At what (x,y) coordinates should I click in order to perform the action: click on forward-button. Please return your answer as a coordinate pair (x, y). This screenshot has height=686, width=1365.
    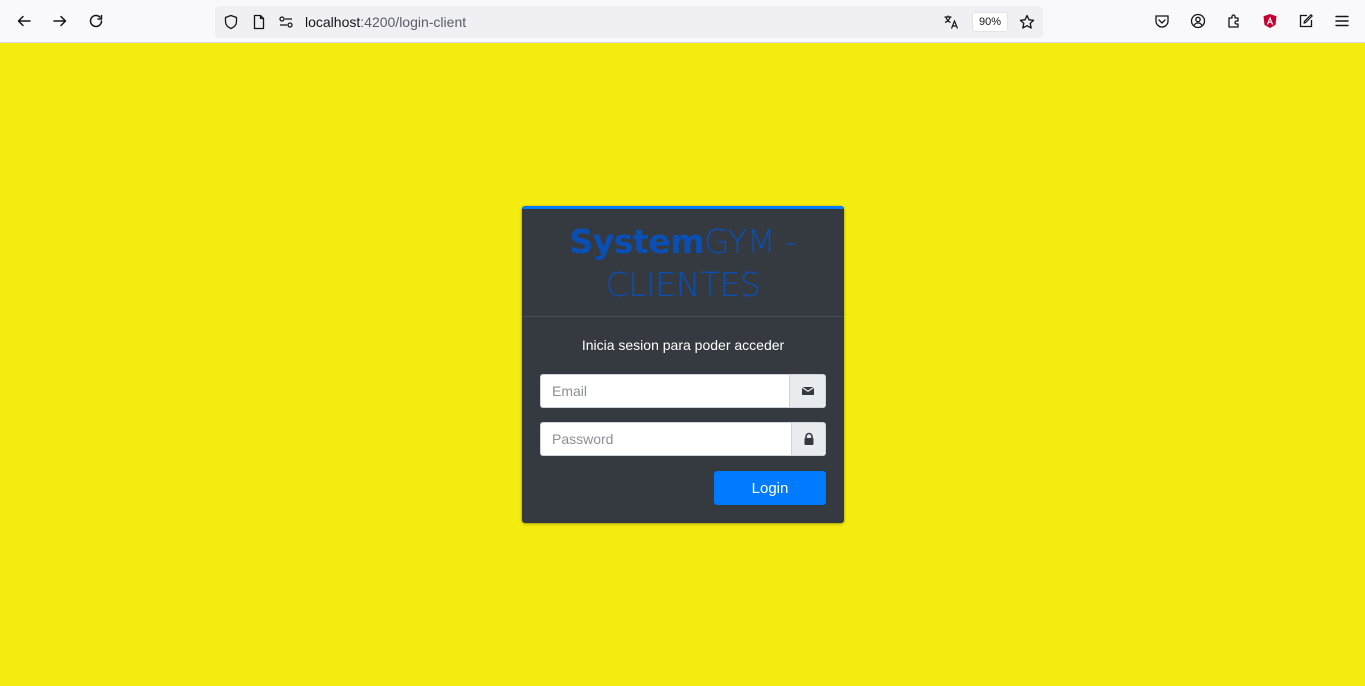
    Looking at the image, I should click on (60, 21).